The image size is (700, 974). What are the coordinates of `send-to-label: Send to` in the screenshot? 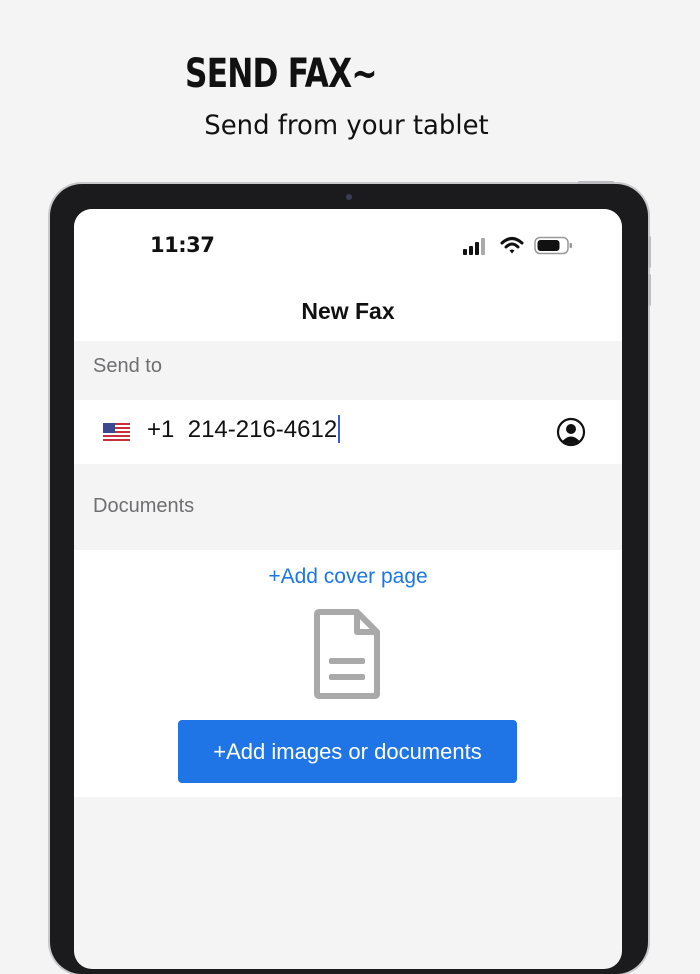 It's located at (127, 366).